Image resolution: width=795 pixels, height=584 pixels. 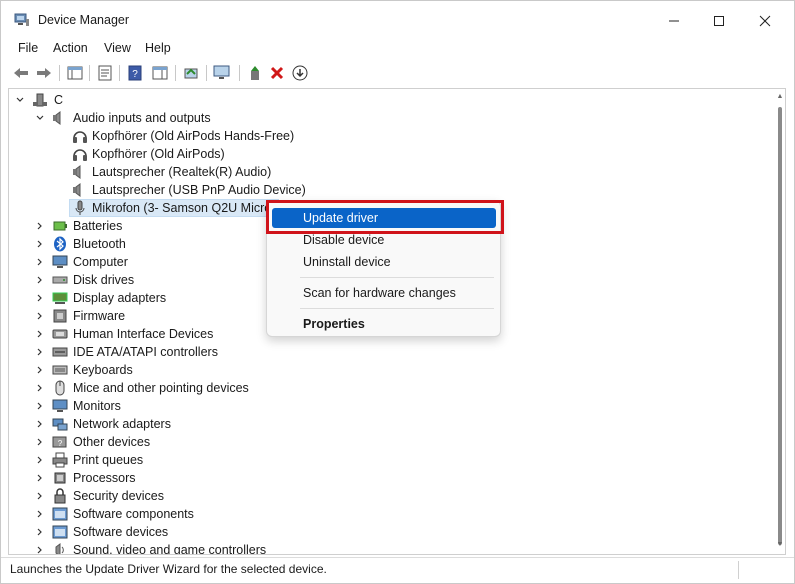 What do you see at coordinates (222, 73) in the screenshot?
I see `scan-hardware-icon` at bounding box center [222, 73].